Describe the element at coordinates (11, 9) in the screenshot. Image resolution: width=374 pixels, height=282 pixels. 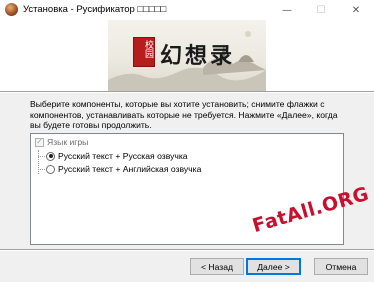
I see `setup-app-icon` at that location.